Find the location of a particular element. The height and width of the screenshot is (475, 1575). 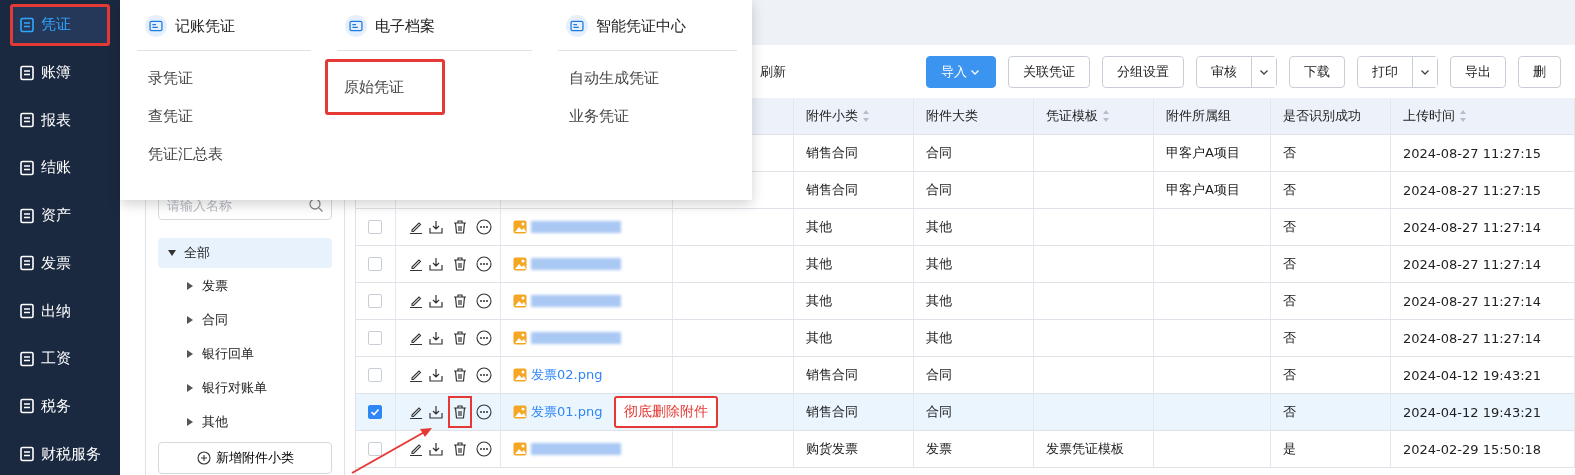

expanded-triangle-icon is located at coordinates (172, 253).